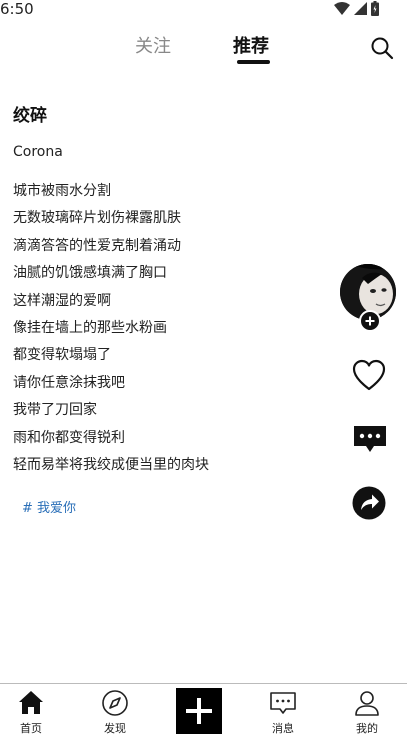  Describe the element at coordinates (382, 48) in the screenshot. I see `search-icon` at that location.